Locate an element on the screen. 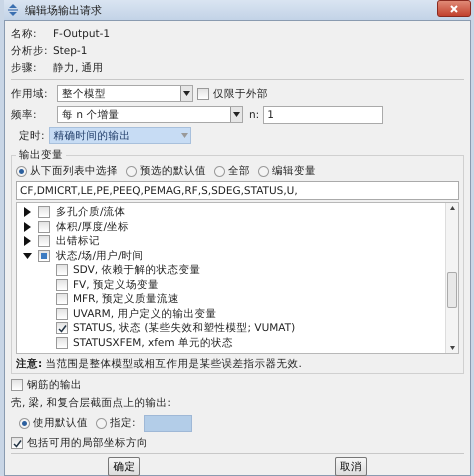  field-label: n: is located at coordinates (254, 114).